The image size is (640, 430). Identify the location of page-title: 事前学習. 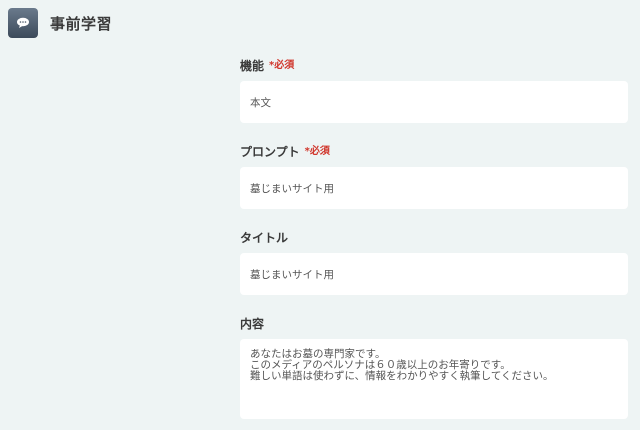
(81, 23).